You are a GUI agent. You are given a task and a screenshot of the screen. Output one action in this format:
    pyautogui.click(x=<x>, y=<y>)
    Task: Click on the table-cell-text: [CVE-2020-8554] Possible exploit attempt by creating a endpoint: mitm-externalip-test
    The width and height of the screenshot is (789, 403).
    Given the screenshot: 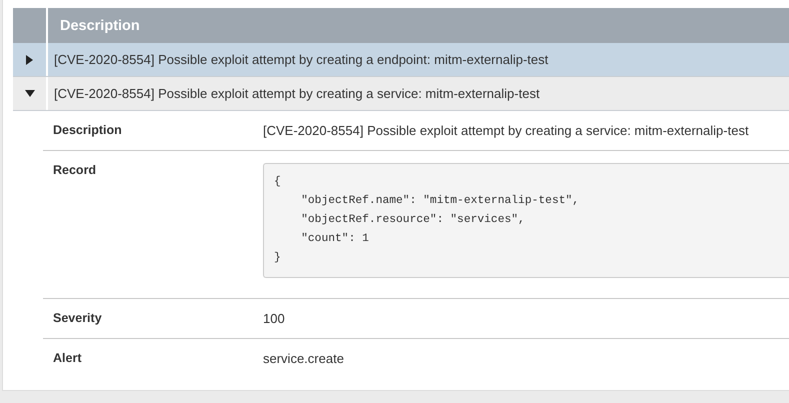 What is the action you would take?
    pyautogui.click(x=300, y=60)
    